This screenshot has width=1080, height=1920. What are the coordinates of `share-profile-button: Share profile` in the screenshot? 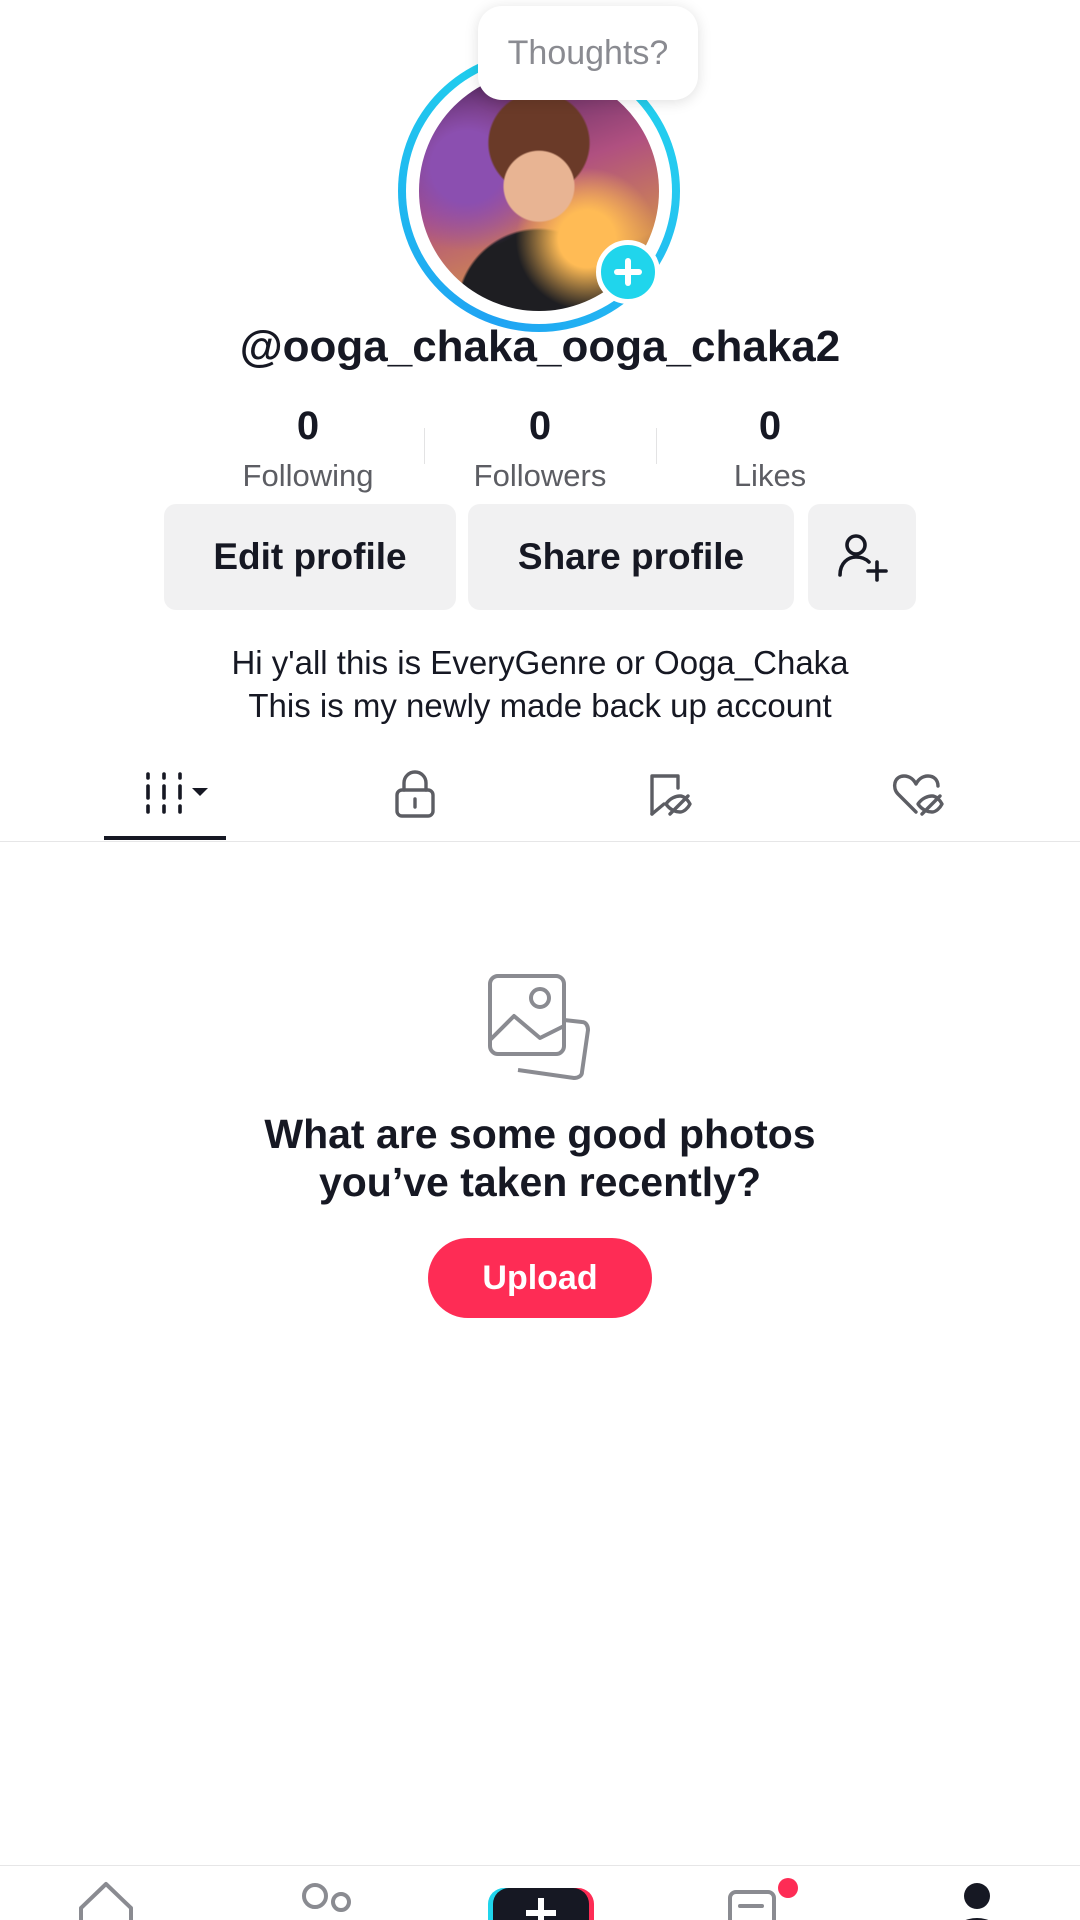 It's located at (631, 557).